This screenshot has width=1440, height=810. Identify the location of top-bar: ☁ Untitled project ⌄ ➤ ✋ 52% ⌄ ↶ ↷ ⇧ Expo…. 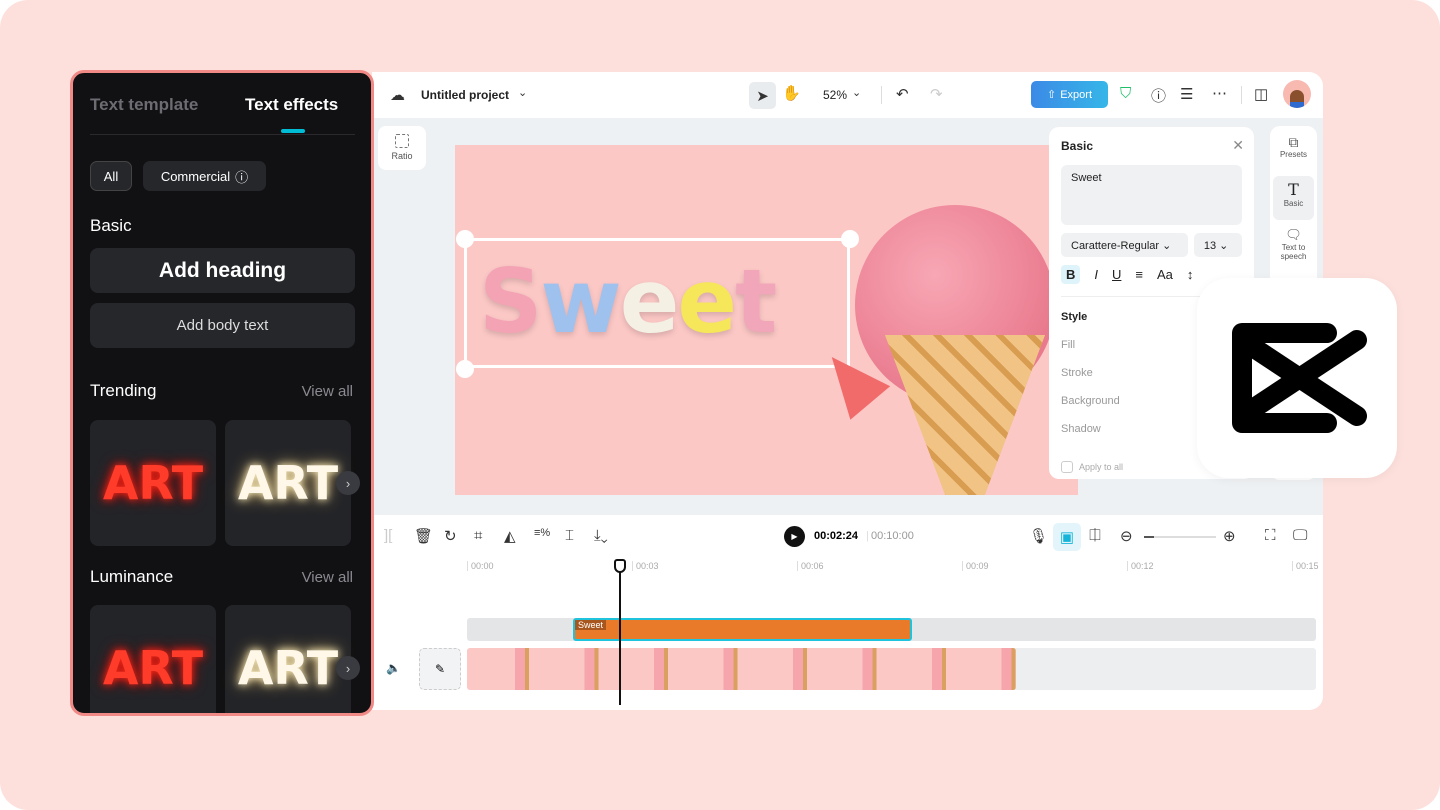
(847, 95).